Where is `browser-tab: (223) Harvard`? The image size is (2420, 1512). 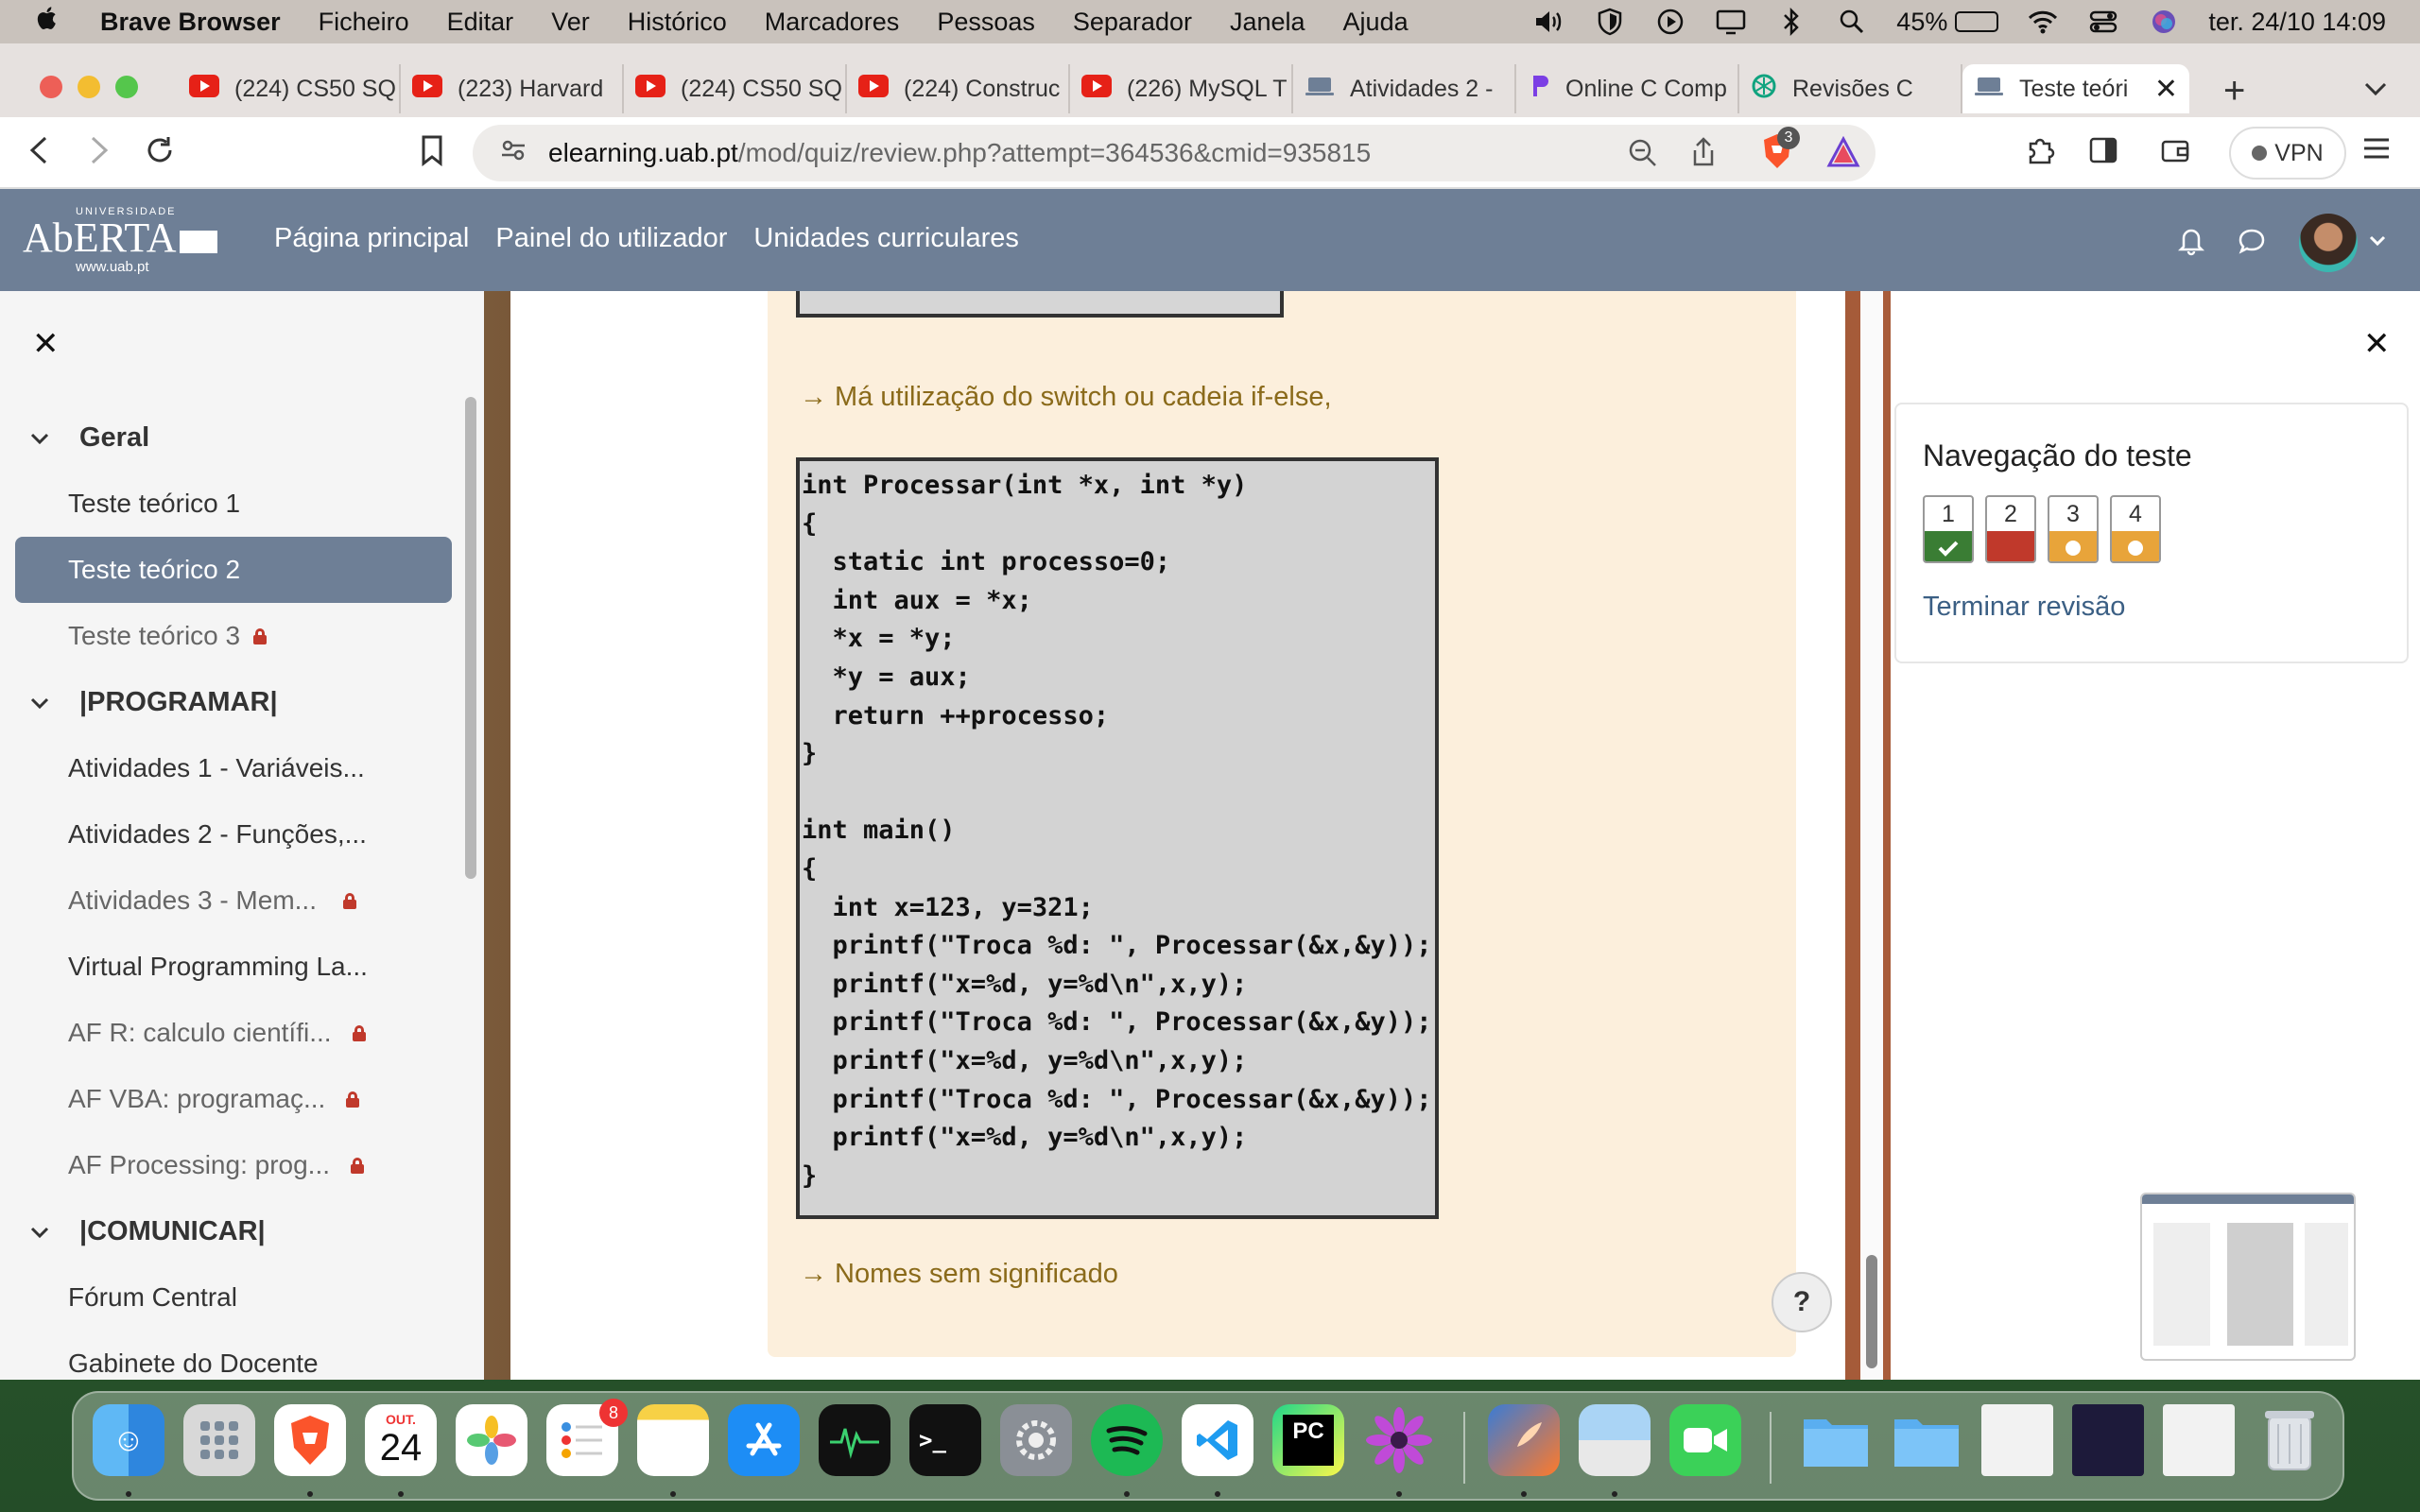 browser-tab: (223) Harvard is located at coordinates (512, 88).